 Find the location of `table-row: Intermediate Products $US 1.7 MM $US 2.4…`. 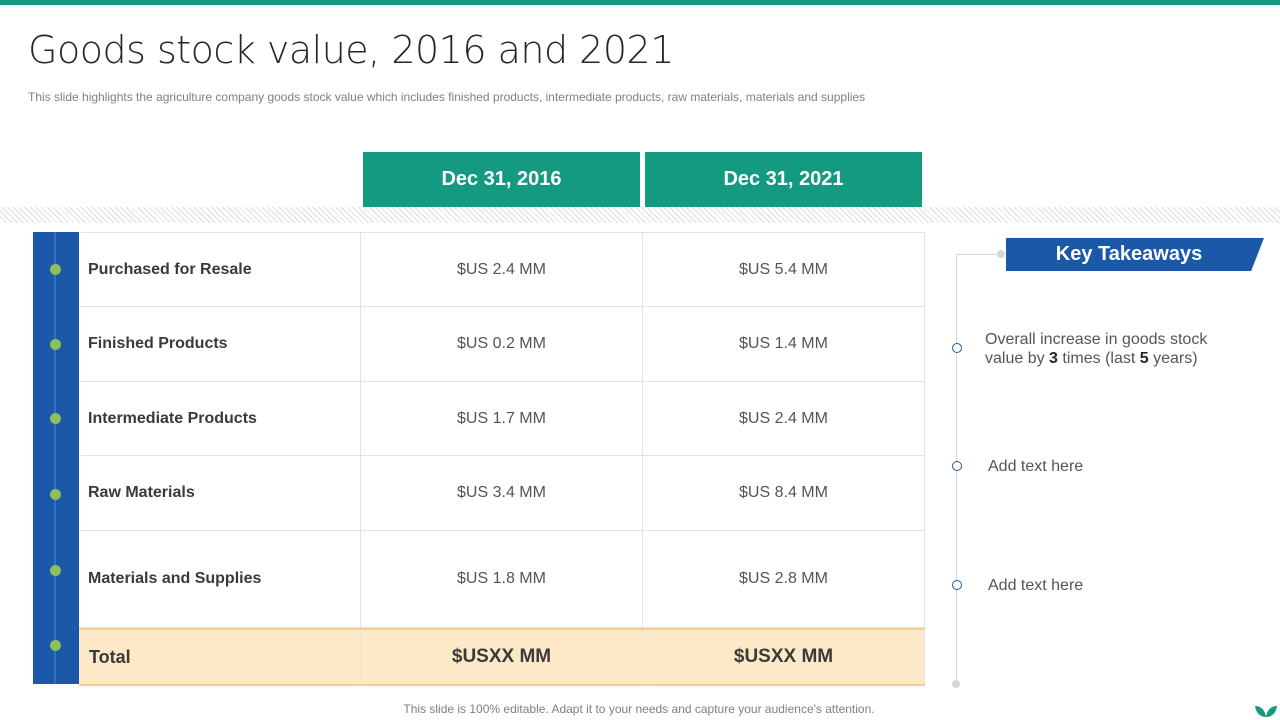

table-row: Intermediate Products $US 1.7 MM $US 2.4… is located at coordinates (502, 419).